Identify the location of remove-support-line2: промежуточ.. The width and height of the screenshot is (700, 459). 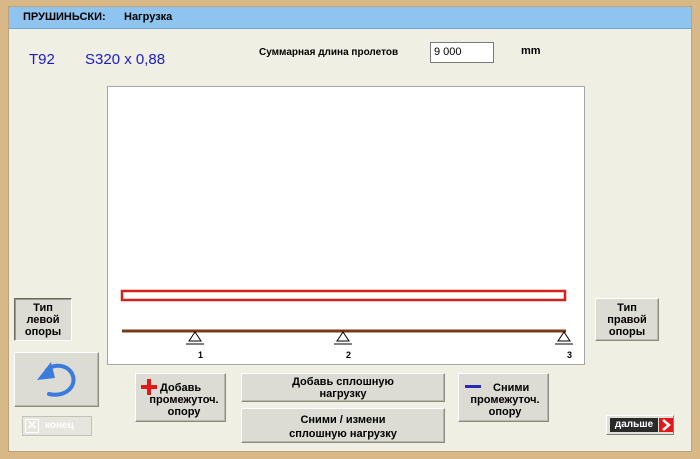
(505, 400).